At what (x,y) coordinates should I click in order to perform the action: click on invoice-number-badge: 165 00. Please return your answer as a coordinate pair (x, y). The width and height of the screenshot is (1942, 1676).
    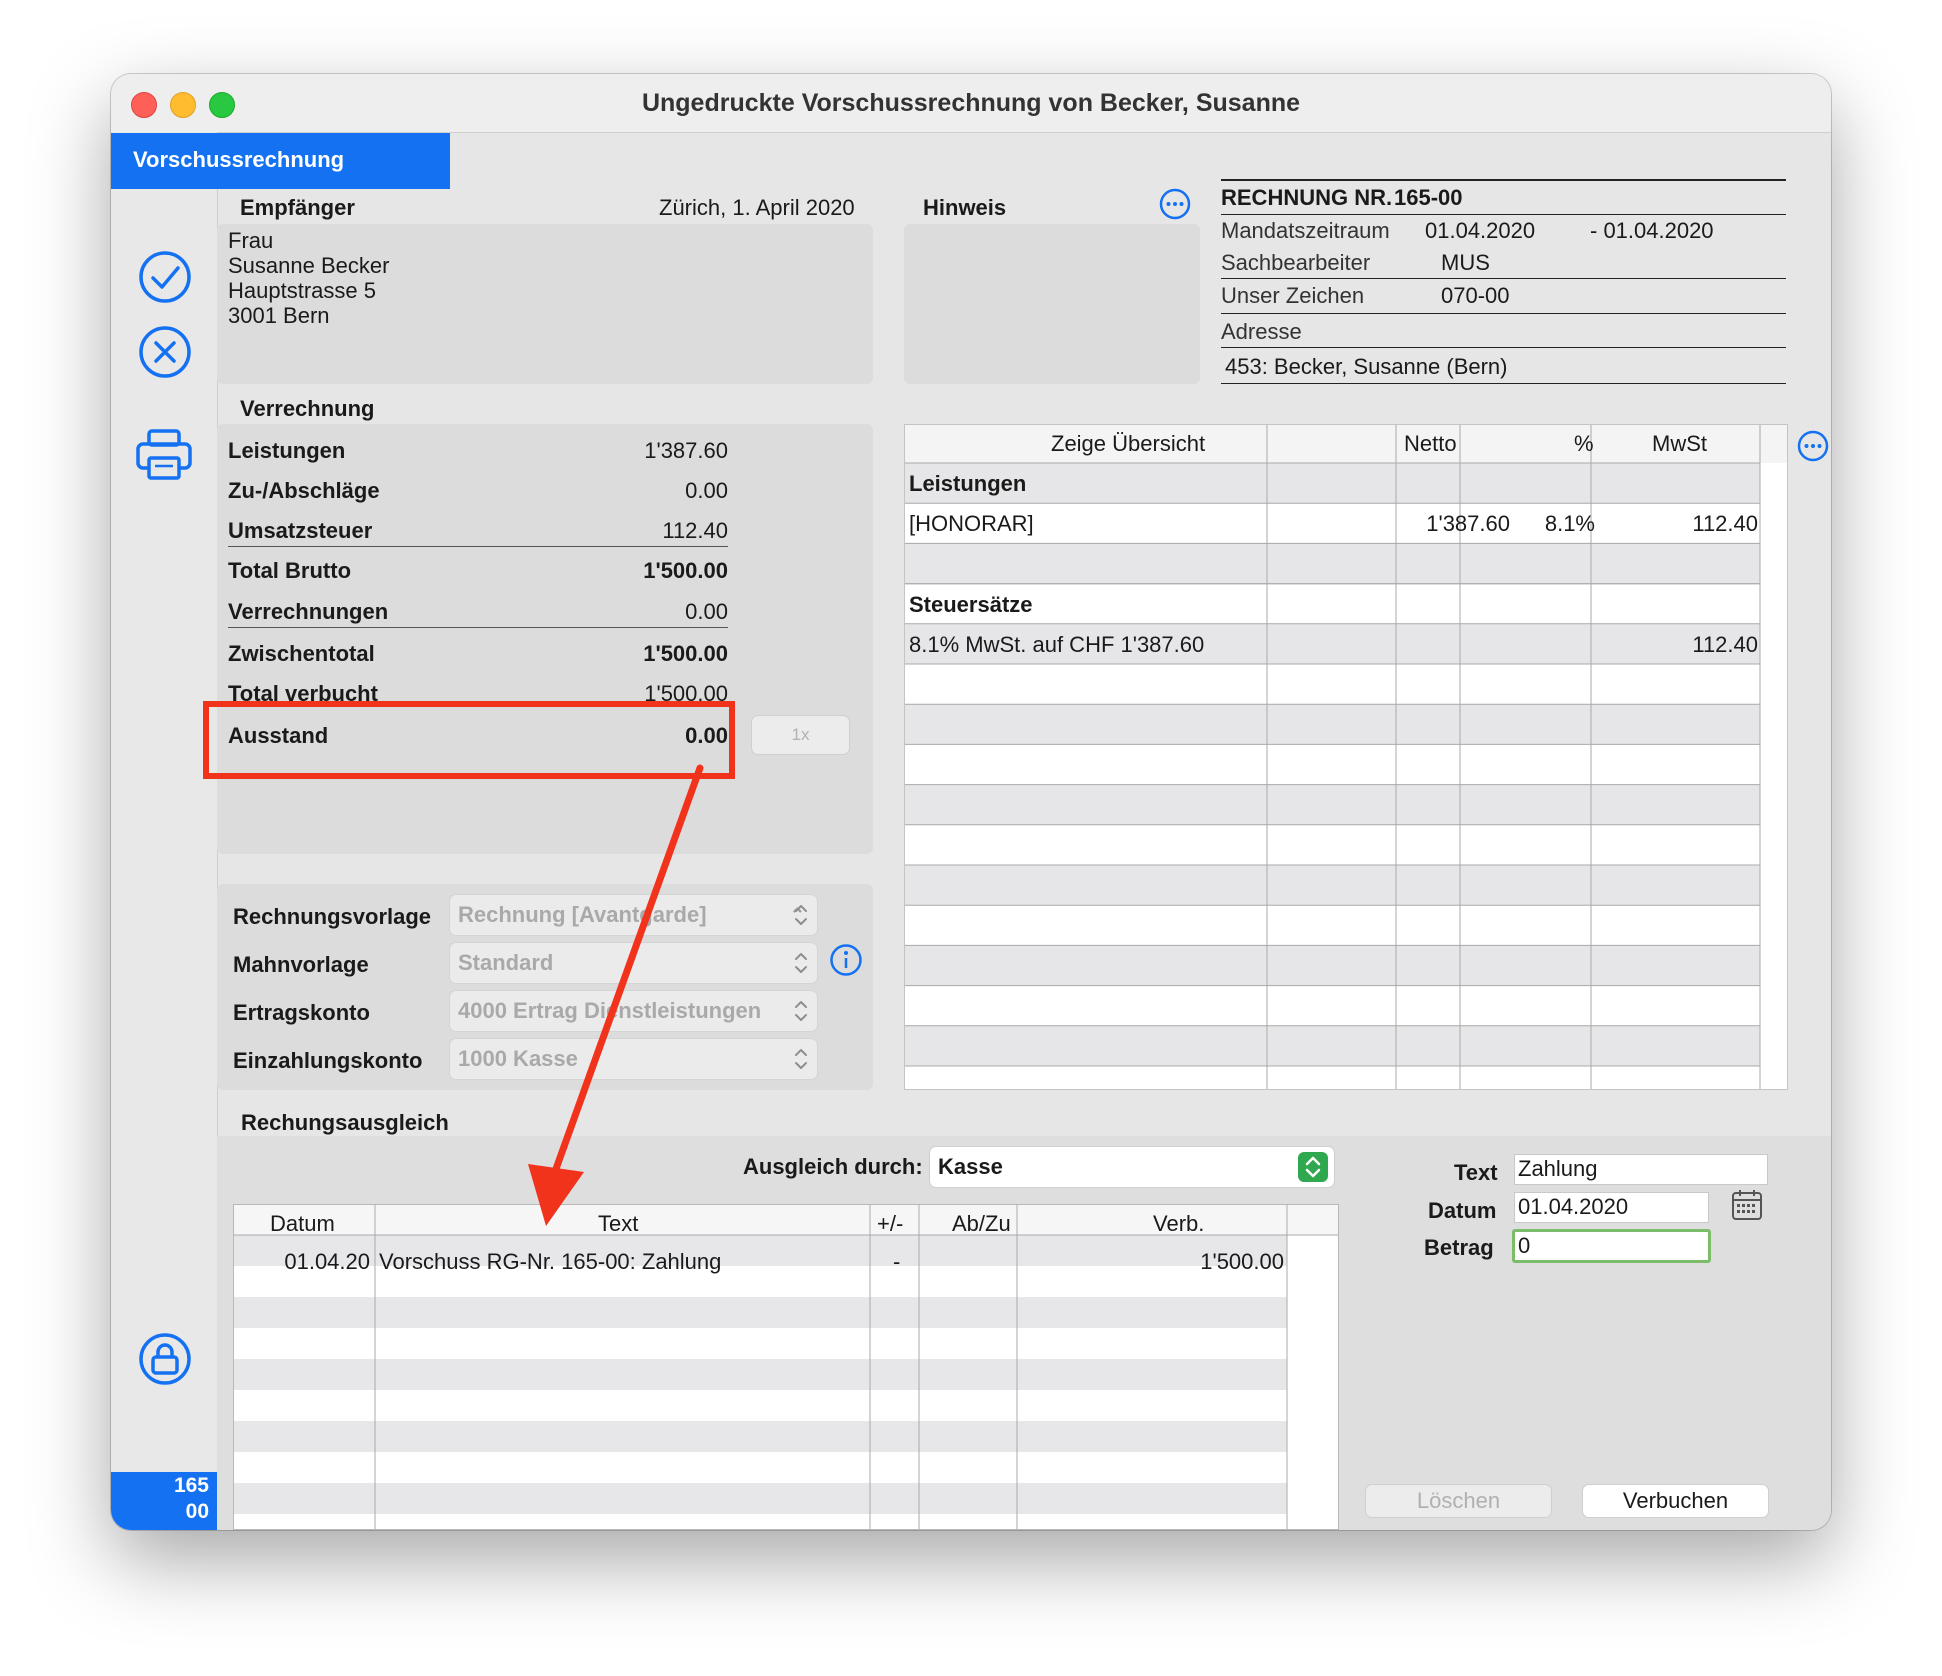
    Looking at the image, I should click on (164, 1501).